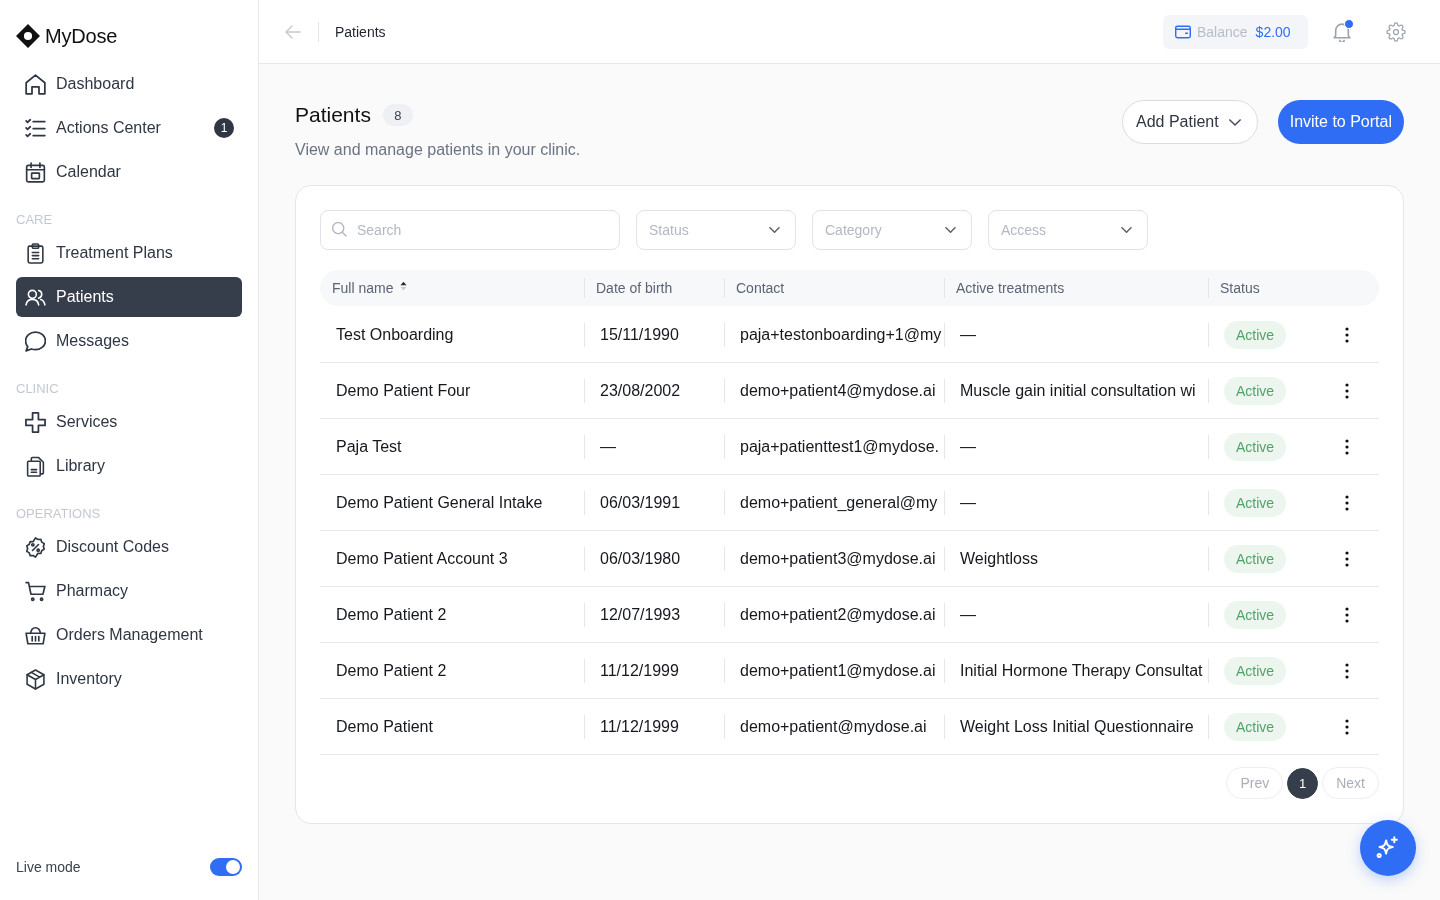 The height and width of the screenshot is (900, 1440). I want to click on table-cell: demo+patient3@mydose.ai, so click(838, 558).